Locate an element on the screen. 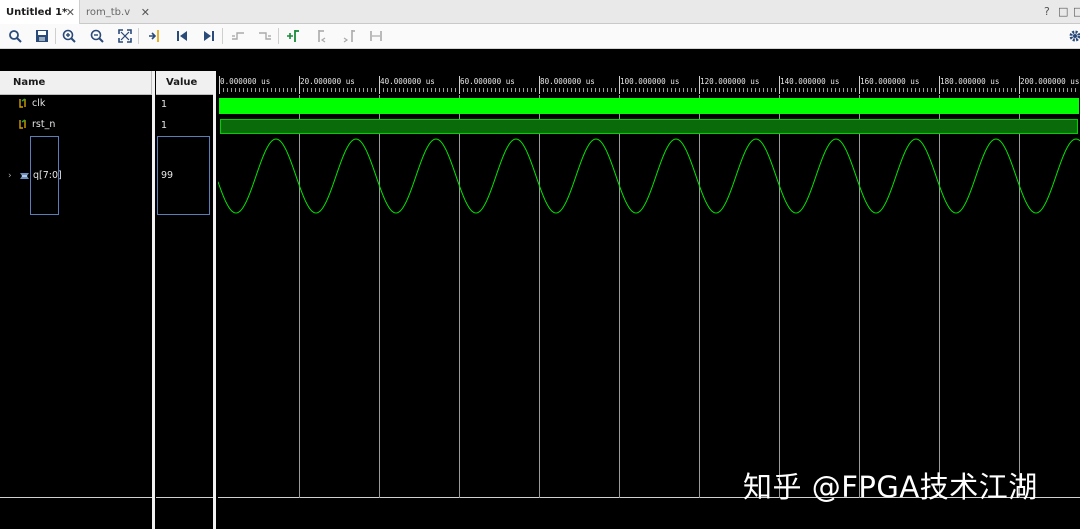  previous-transition-icon is located at coordinates (238, 36).